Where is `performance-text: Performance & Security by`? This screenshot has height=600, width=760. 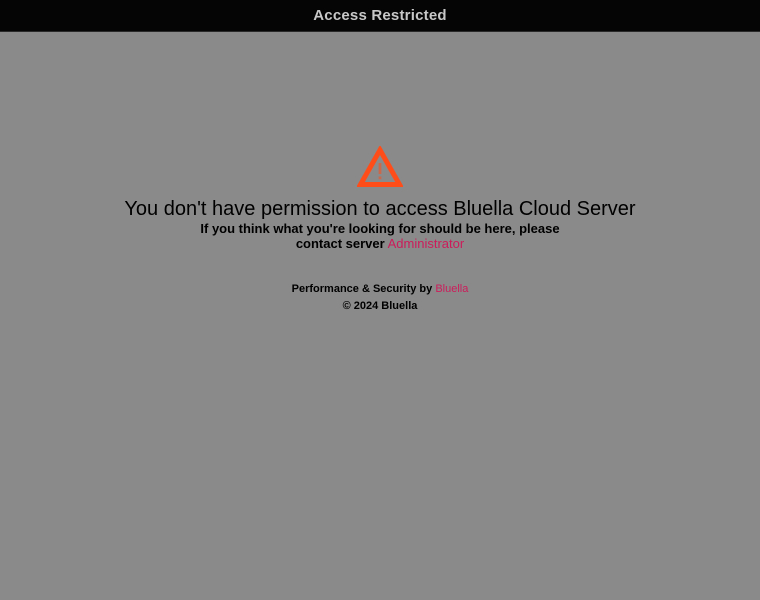
performance-text: Performance & Security by is located at coordinates (362, 289).